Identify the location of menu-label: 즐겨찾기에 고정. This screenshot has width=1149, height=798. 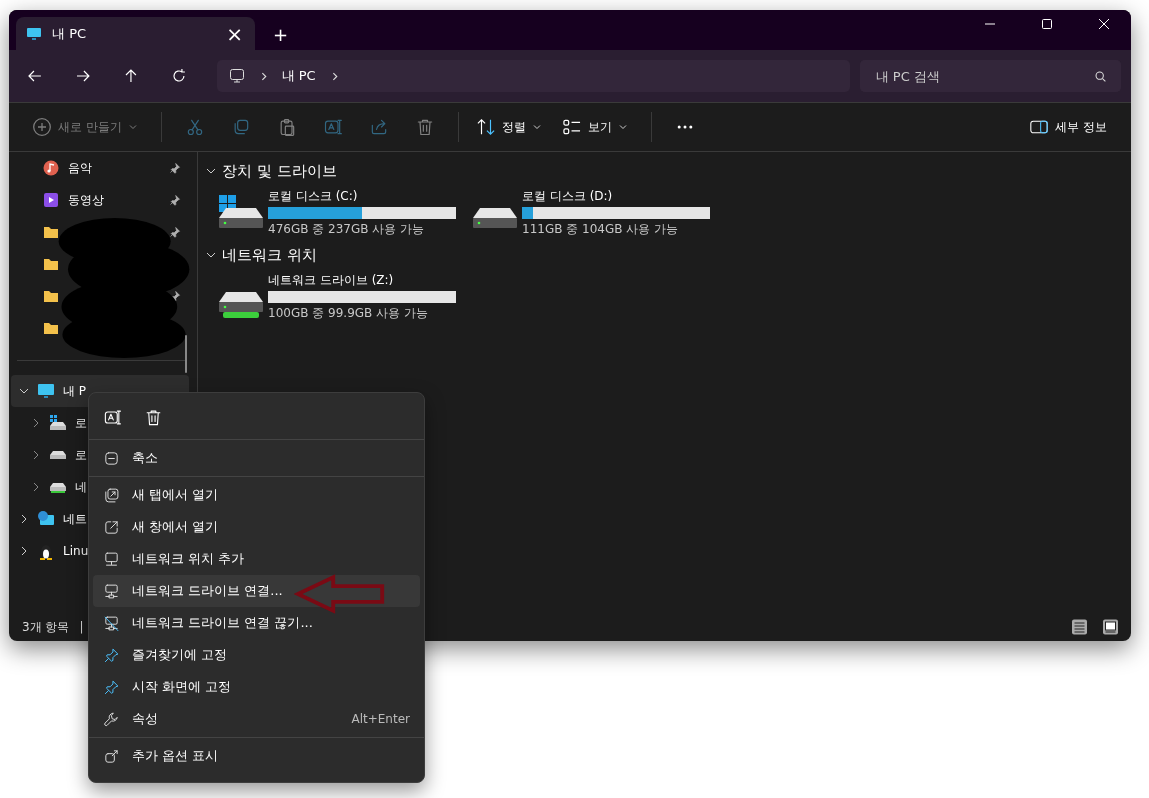
(180, 655).